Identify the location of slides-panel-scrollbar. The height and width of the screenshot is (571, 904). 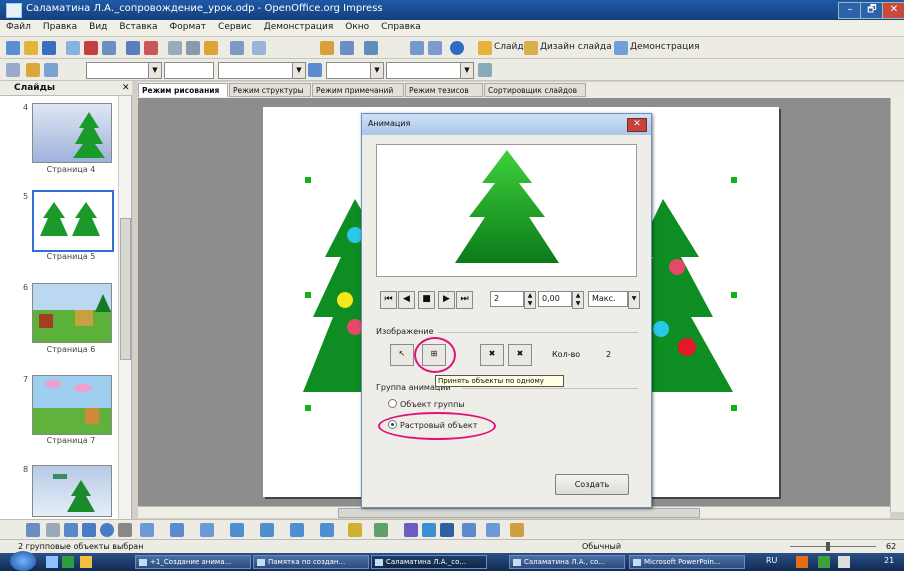
(124, 308).